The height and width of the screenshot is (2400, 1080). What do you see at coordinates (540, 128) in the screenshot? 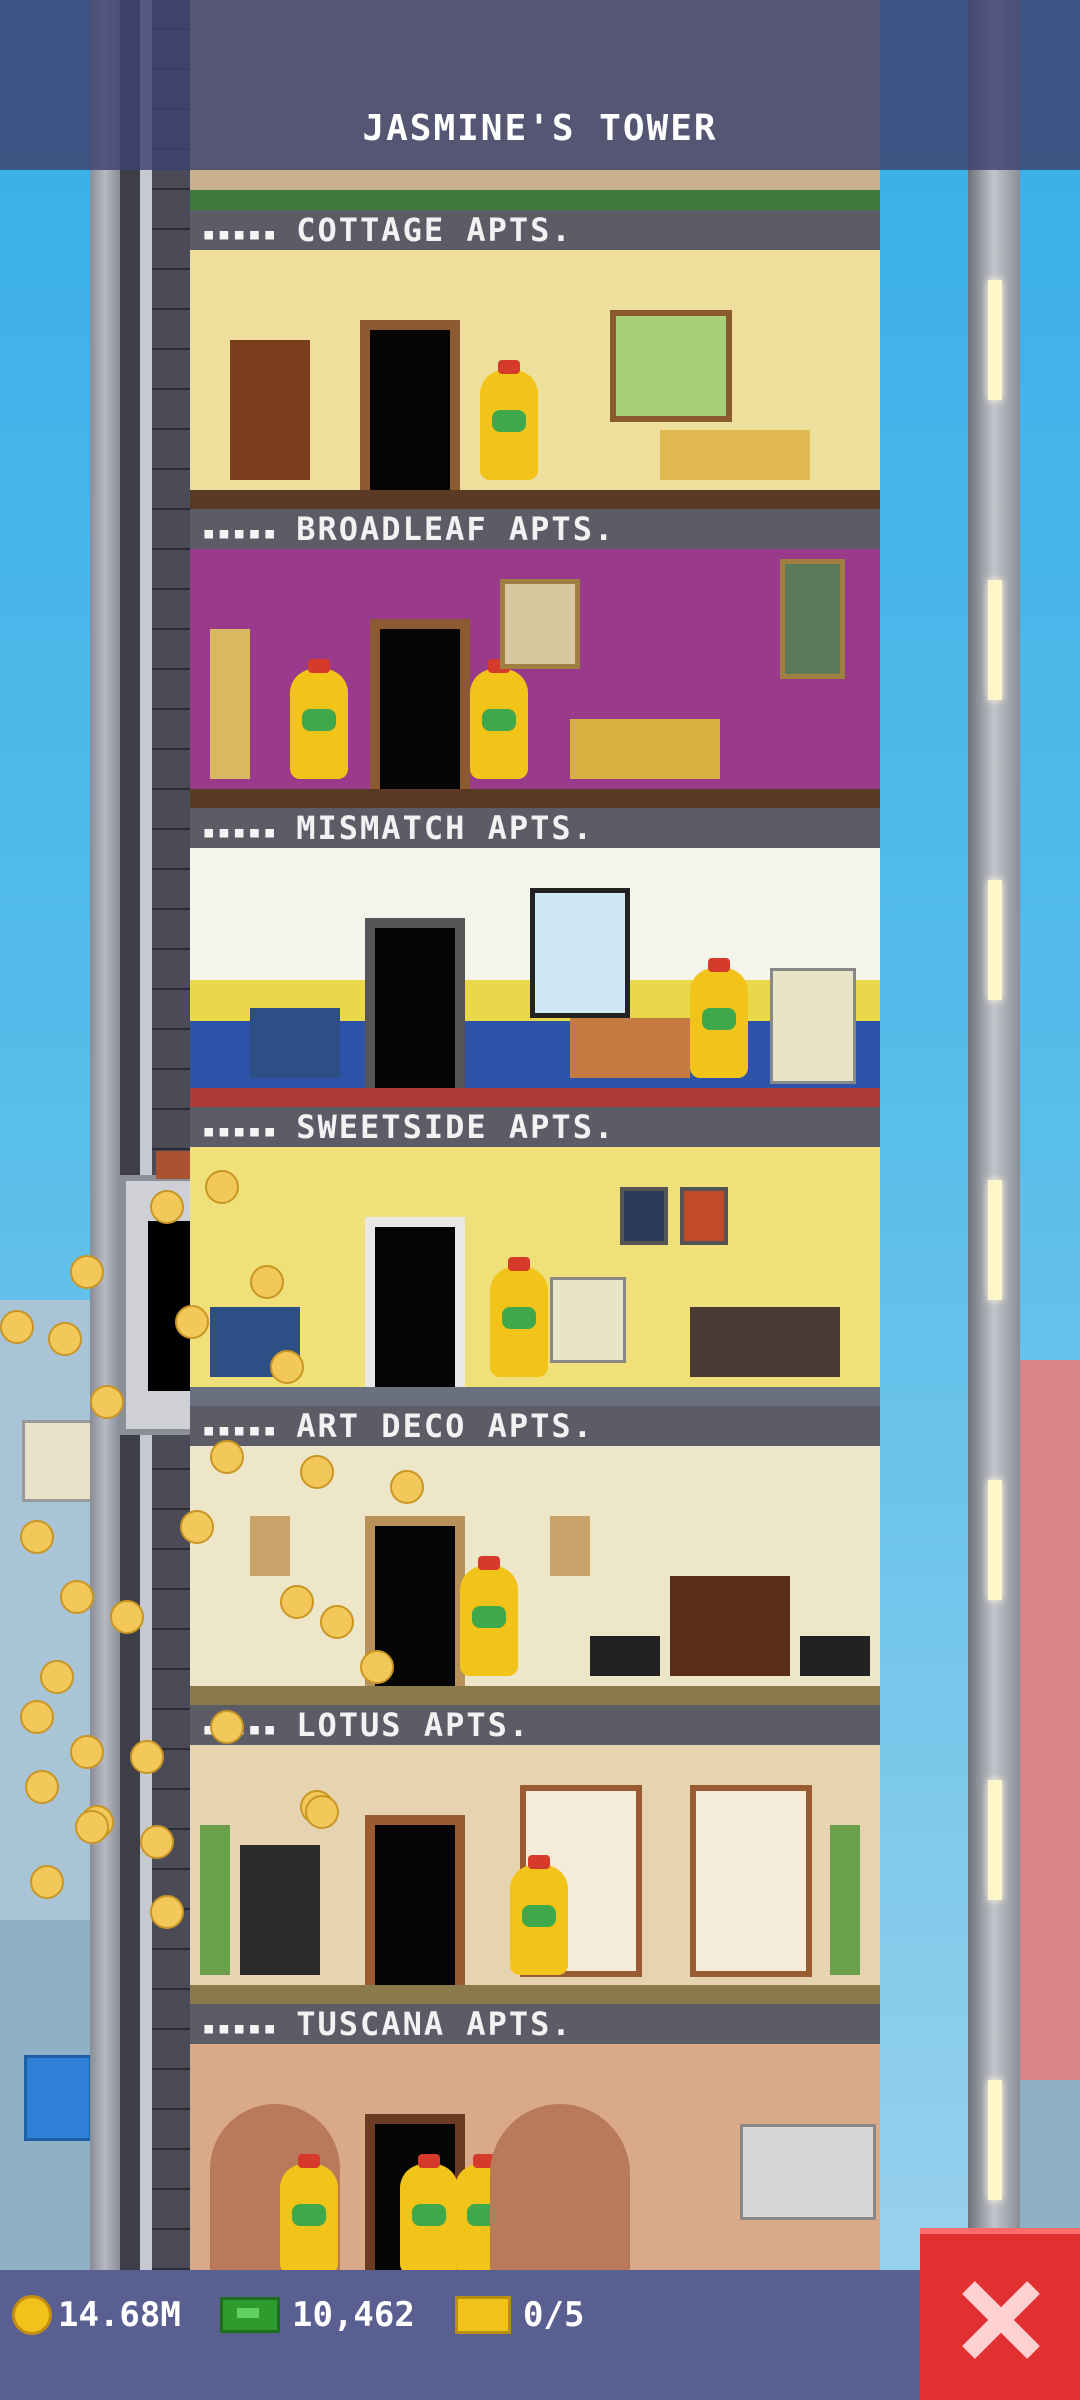
I see `tower-title: JASMINE'S TOWER` at bounding box center [540, 128].